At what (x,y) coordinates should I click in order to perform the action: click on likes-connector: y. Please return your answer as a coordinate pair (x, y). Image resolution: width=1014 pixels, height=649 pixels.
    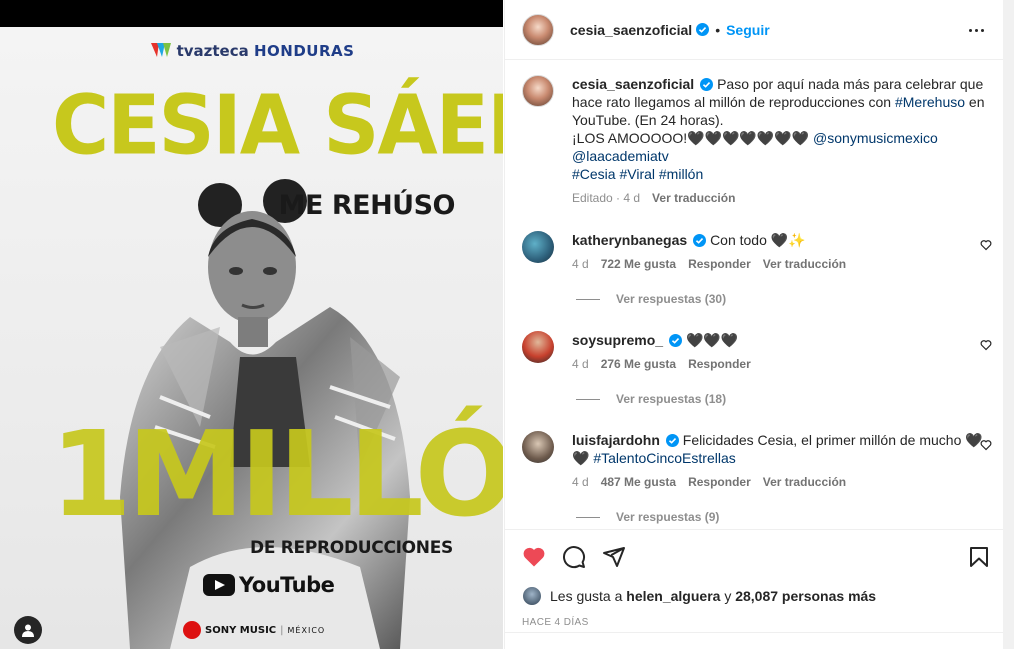
    Looking at the image, I should click on (728, 596).